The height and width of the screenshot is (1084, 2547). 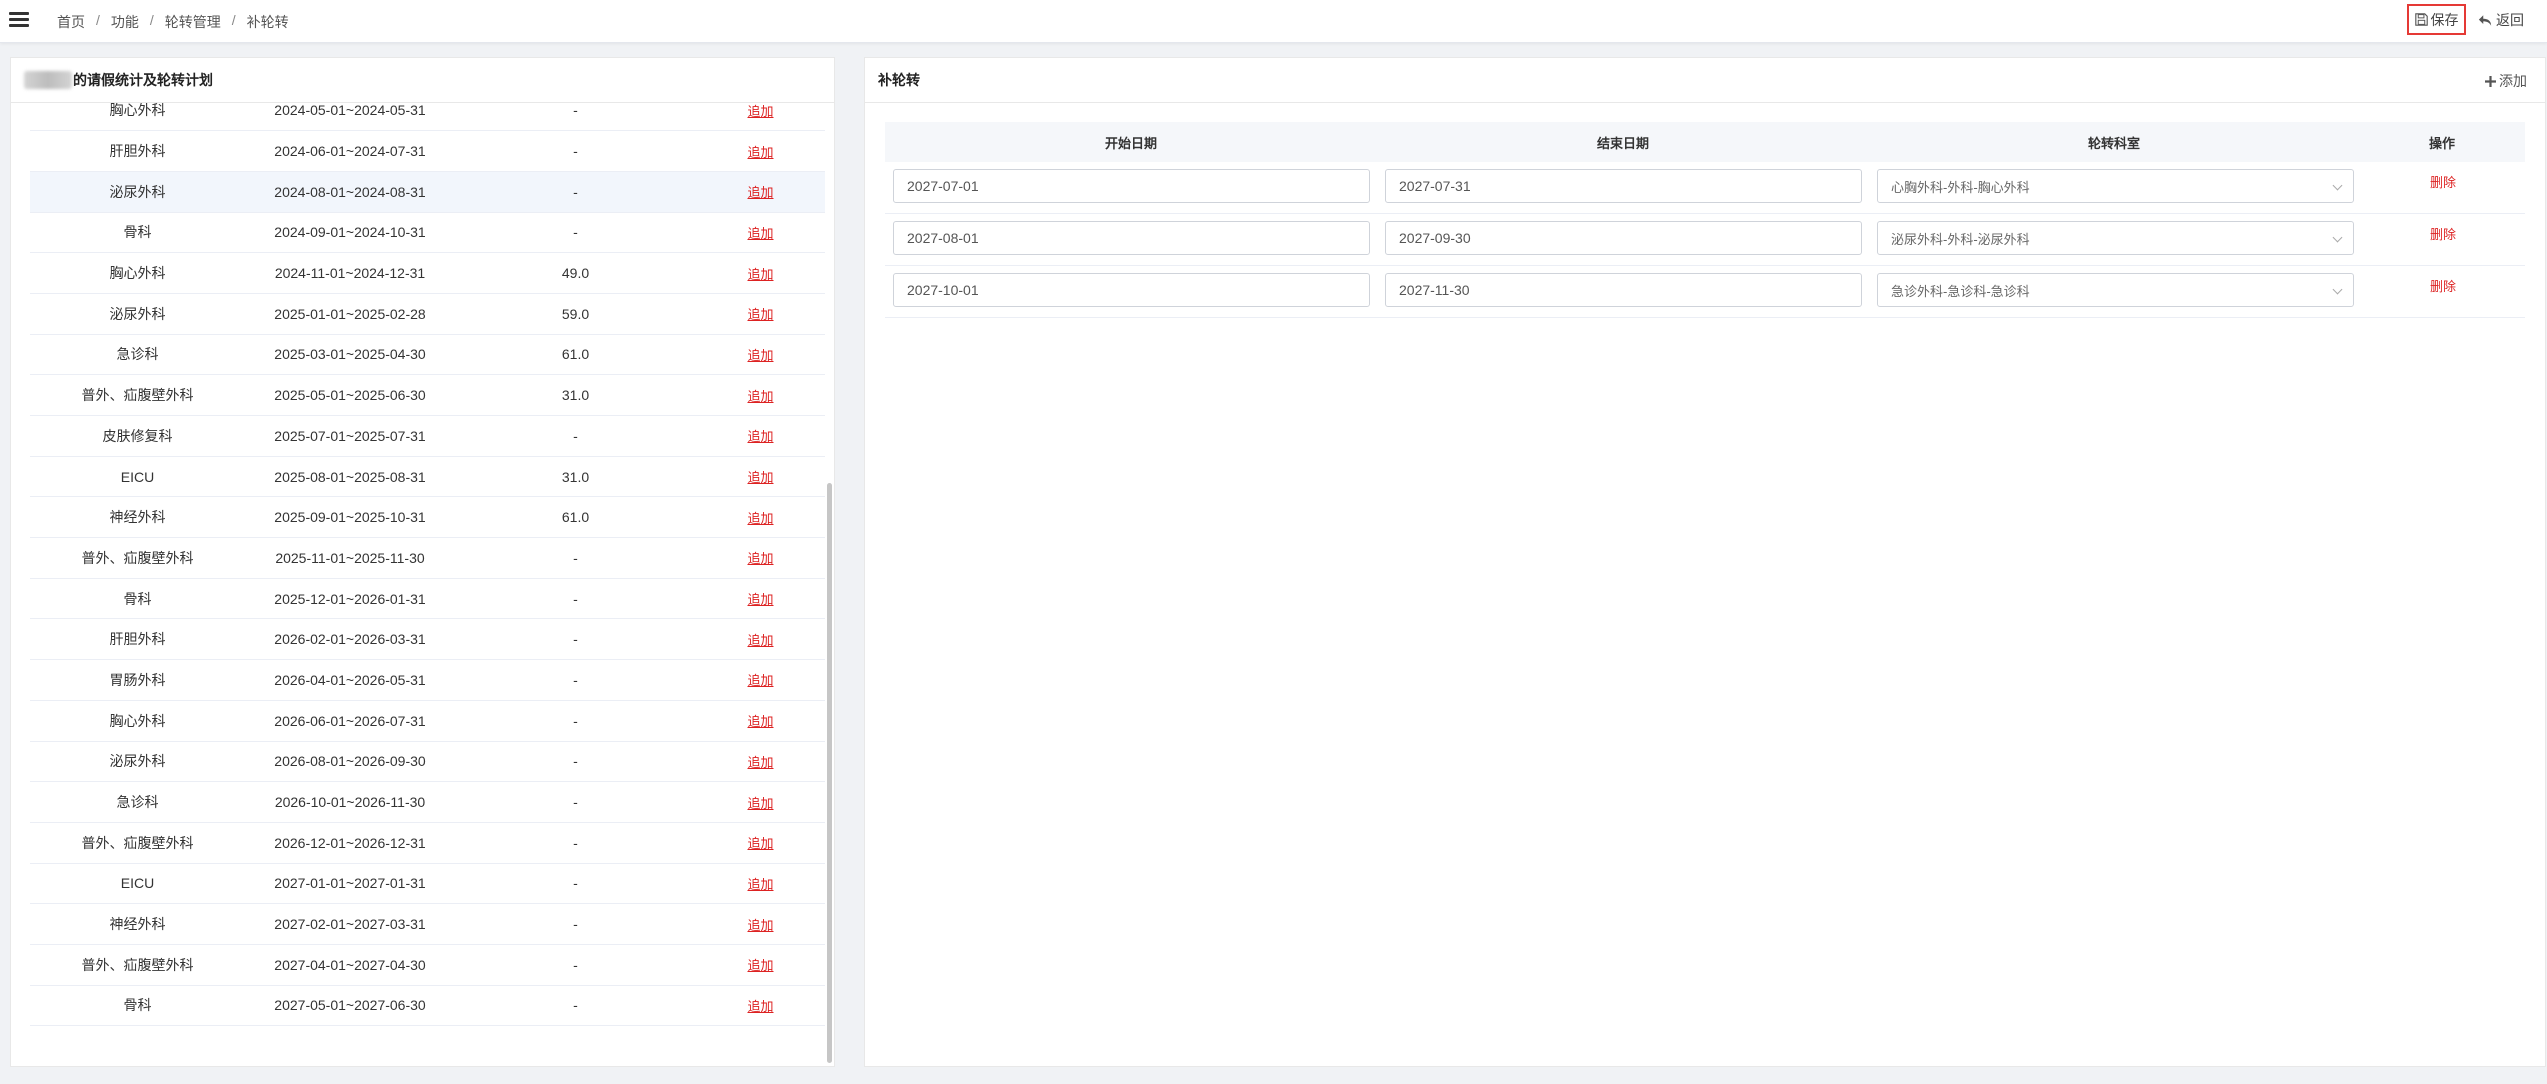 What do you see at coordinates (2513, 81) in the screenshot?
I see `add-row-label: 添加` at bounding box center [2513, 81].